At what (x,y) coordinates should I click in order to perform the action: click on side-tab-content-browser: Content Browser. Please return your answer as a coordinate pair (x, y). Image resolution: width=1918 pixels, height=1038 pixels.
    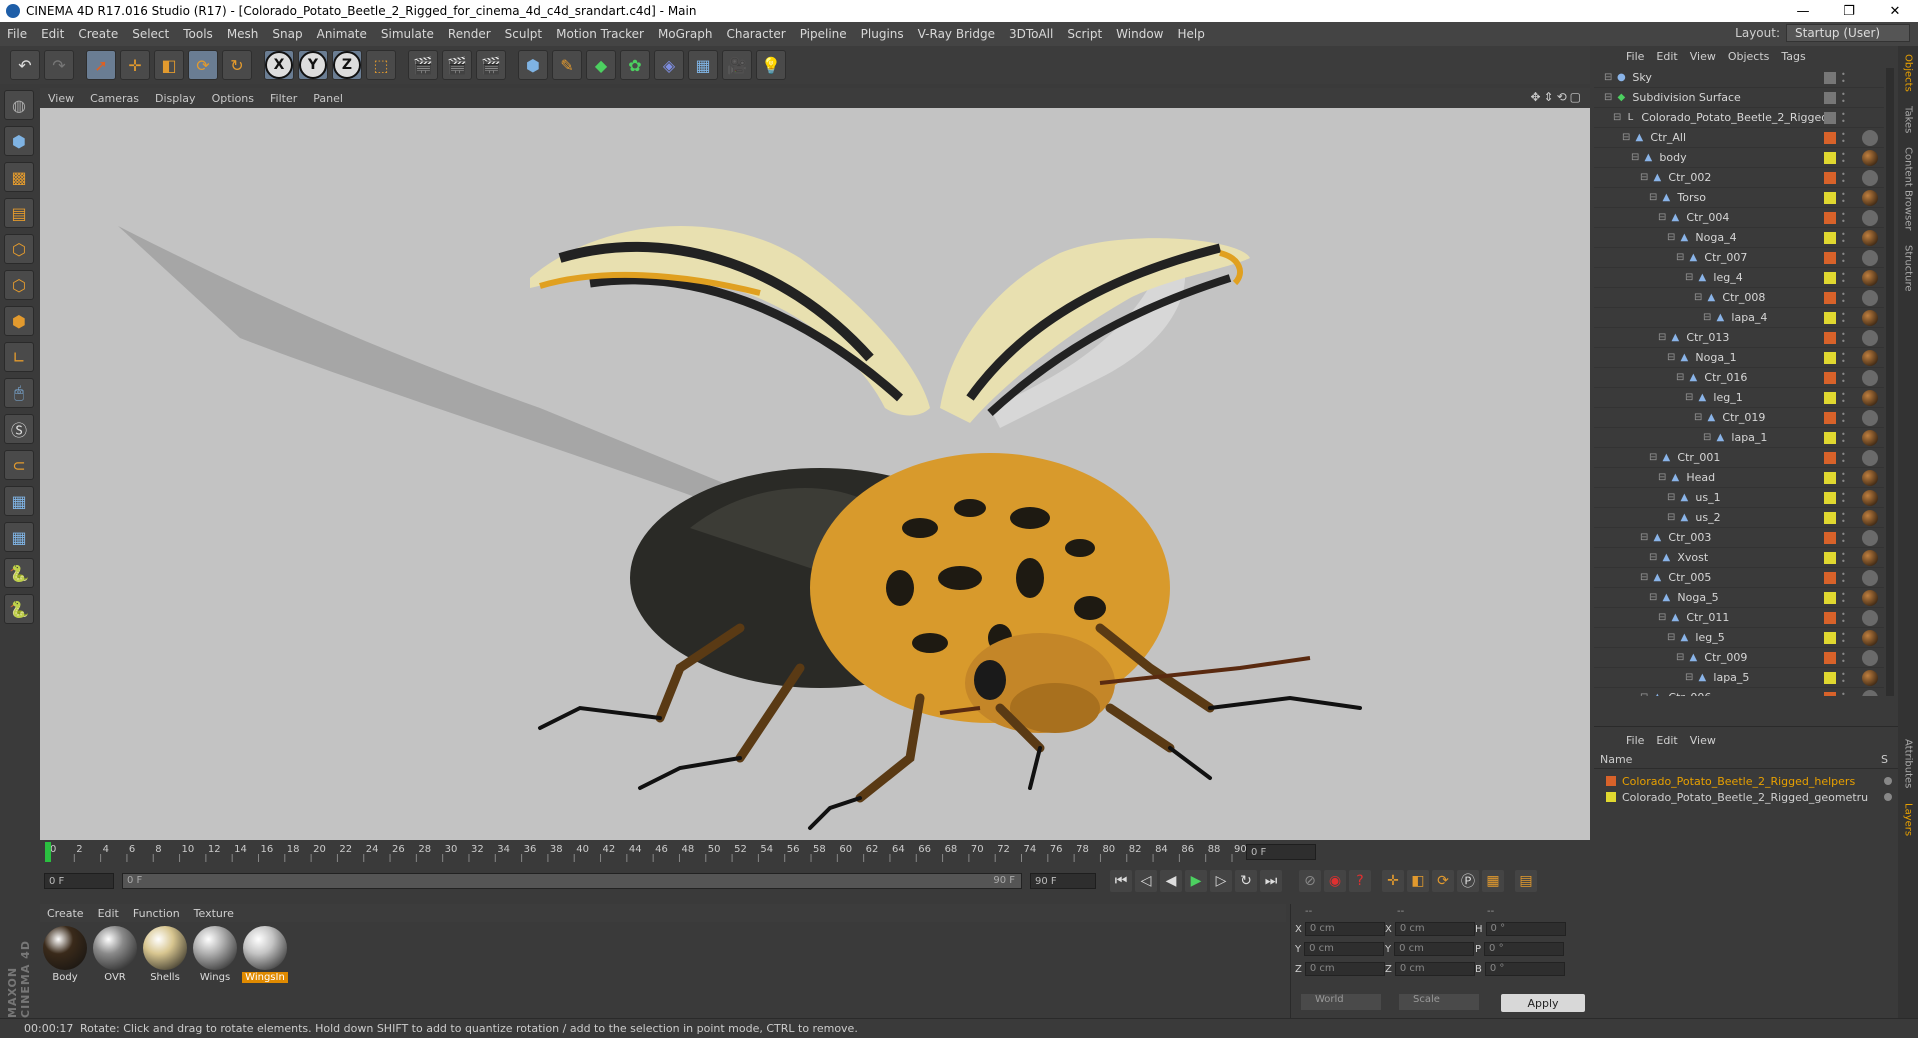
    Looking at the image, I should click on (1908, 188).